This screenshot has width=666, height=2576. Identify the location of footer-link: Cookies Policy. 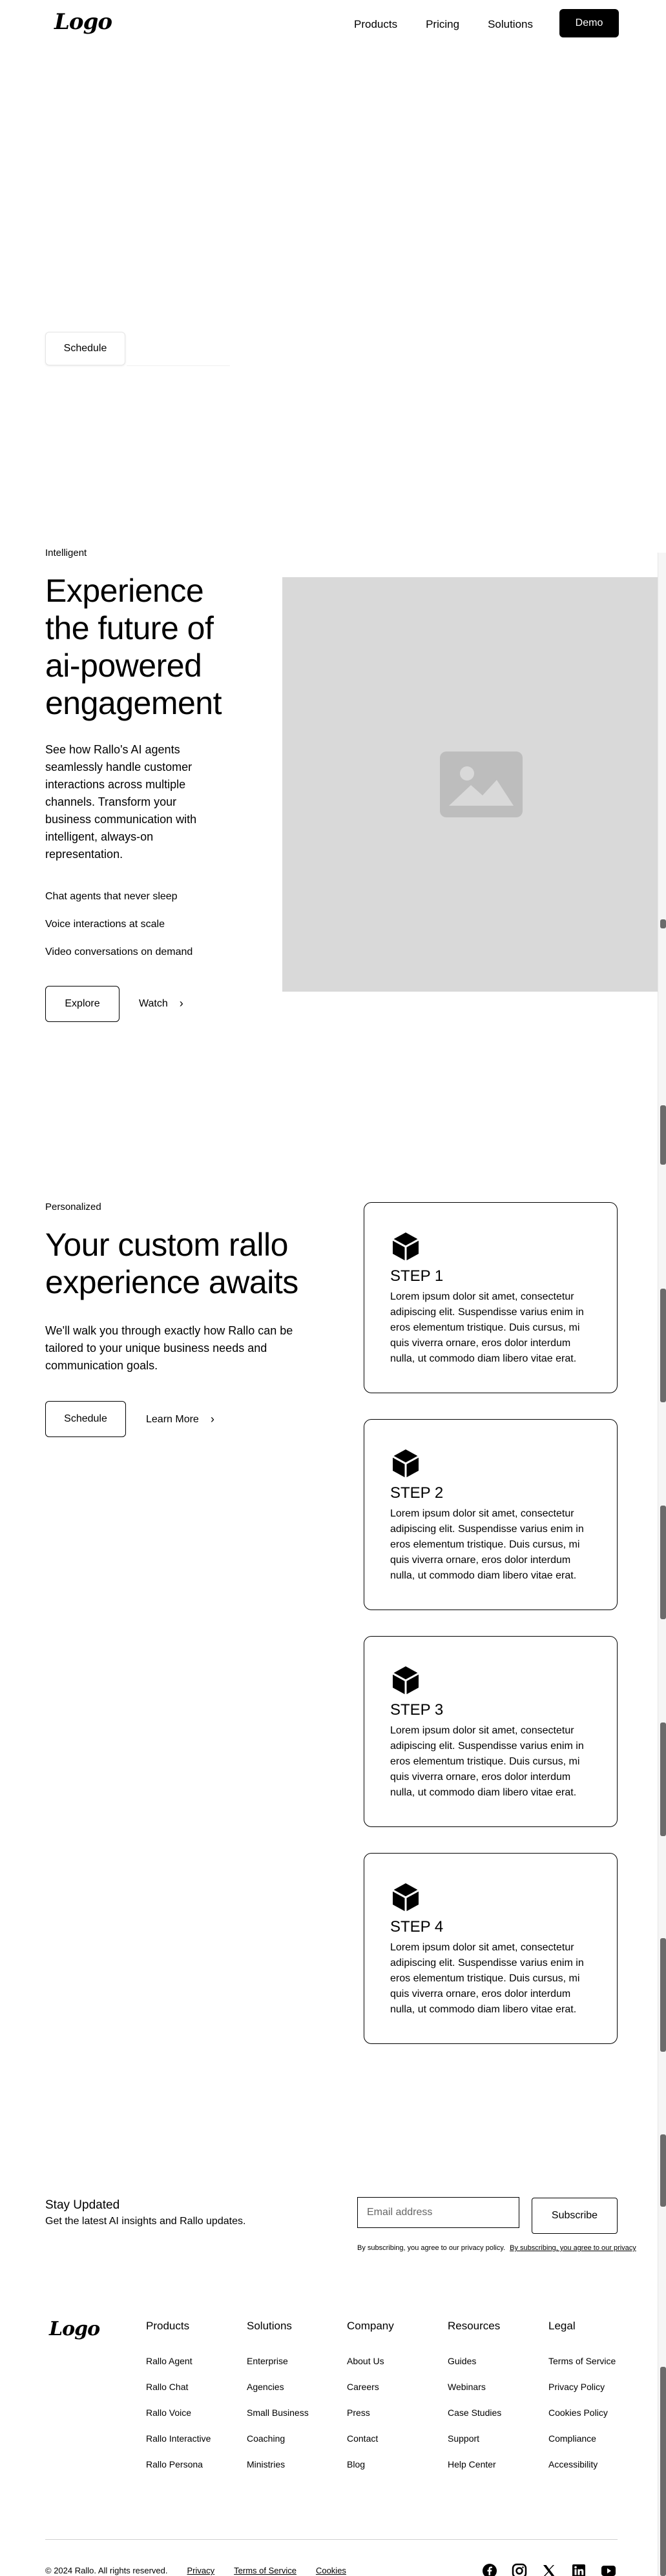
(582, 2420).